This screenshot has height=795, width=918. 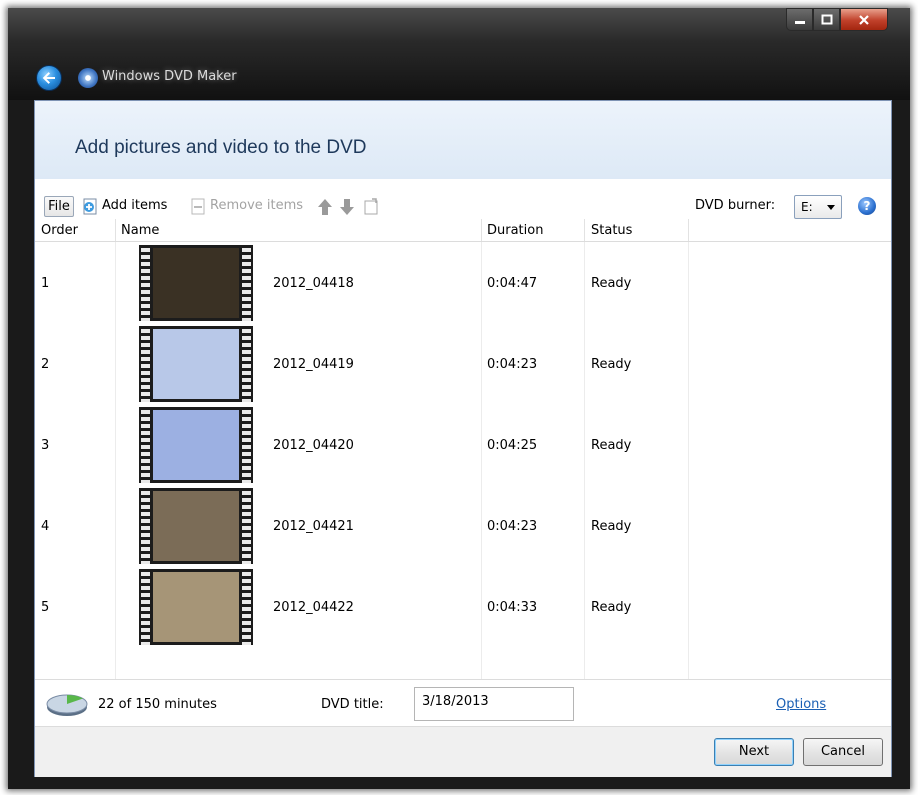 I want to click on table-row: 5 2012_04422 0:04:33 Ready, so click(x=463, y=607).